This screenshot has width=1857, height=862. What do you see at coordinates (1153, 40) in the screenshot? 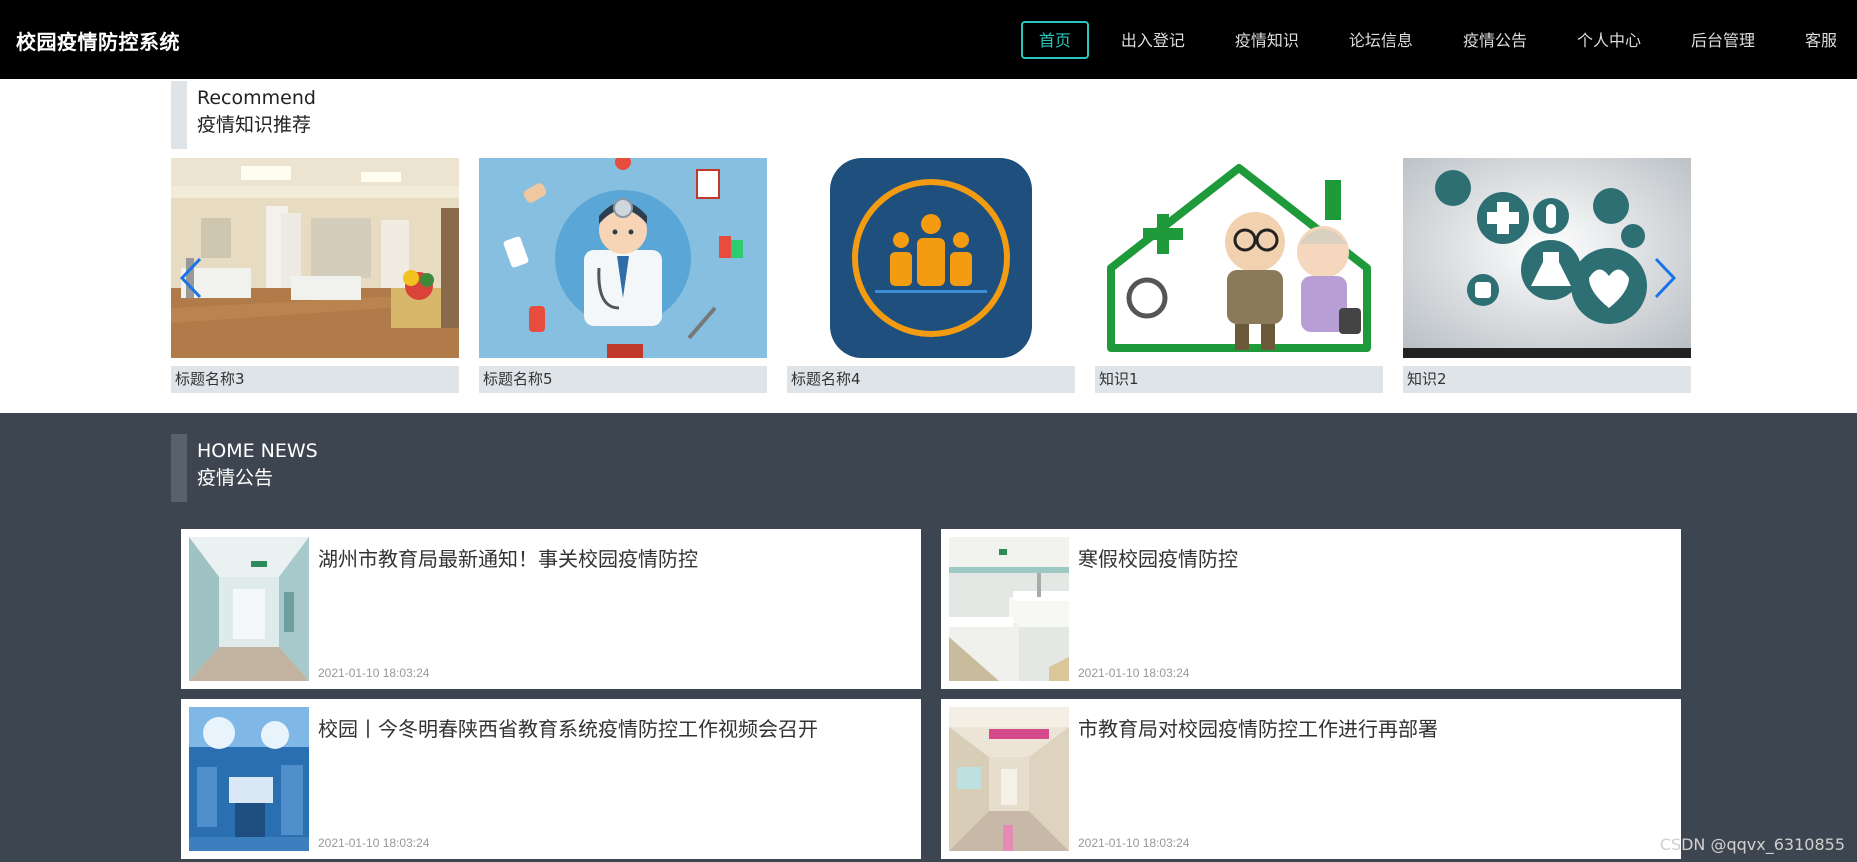
I see `nav-entry-registration: 出入登记` at bounding box center [1153, 40].